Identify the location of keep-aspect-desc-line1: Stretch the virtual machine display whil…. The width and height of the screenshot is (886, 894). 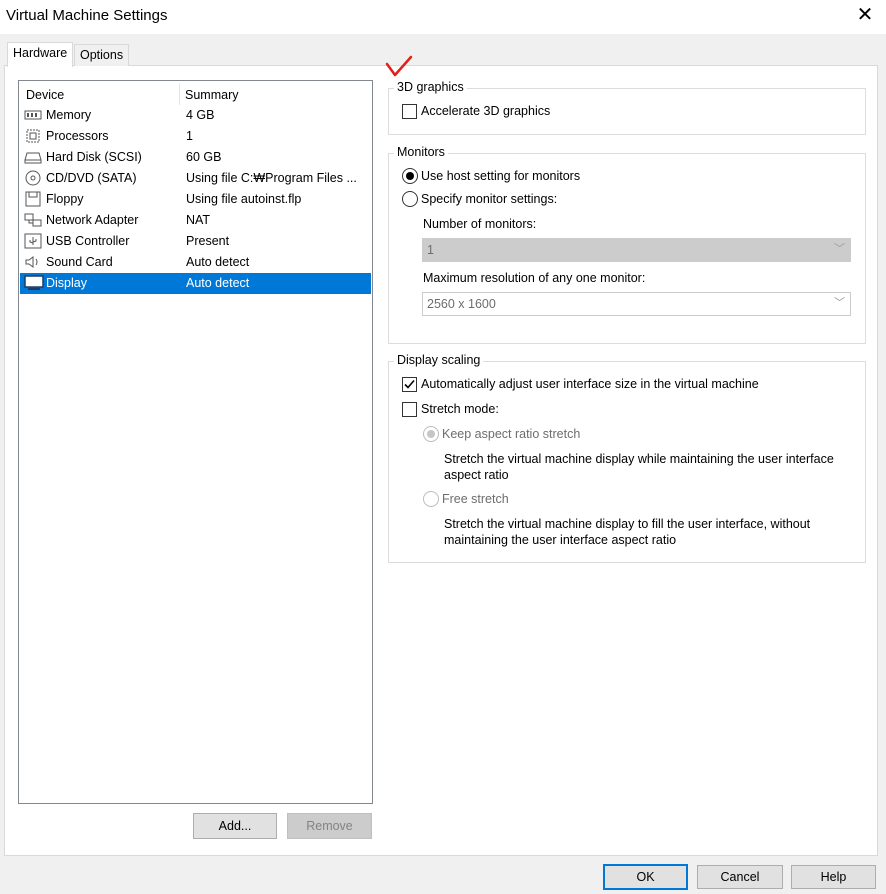
(639, 459).